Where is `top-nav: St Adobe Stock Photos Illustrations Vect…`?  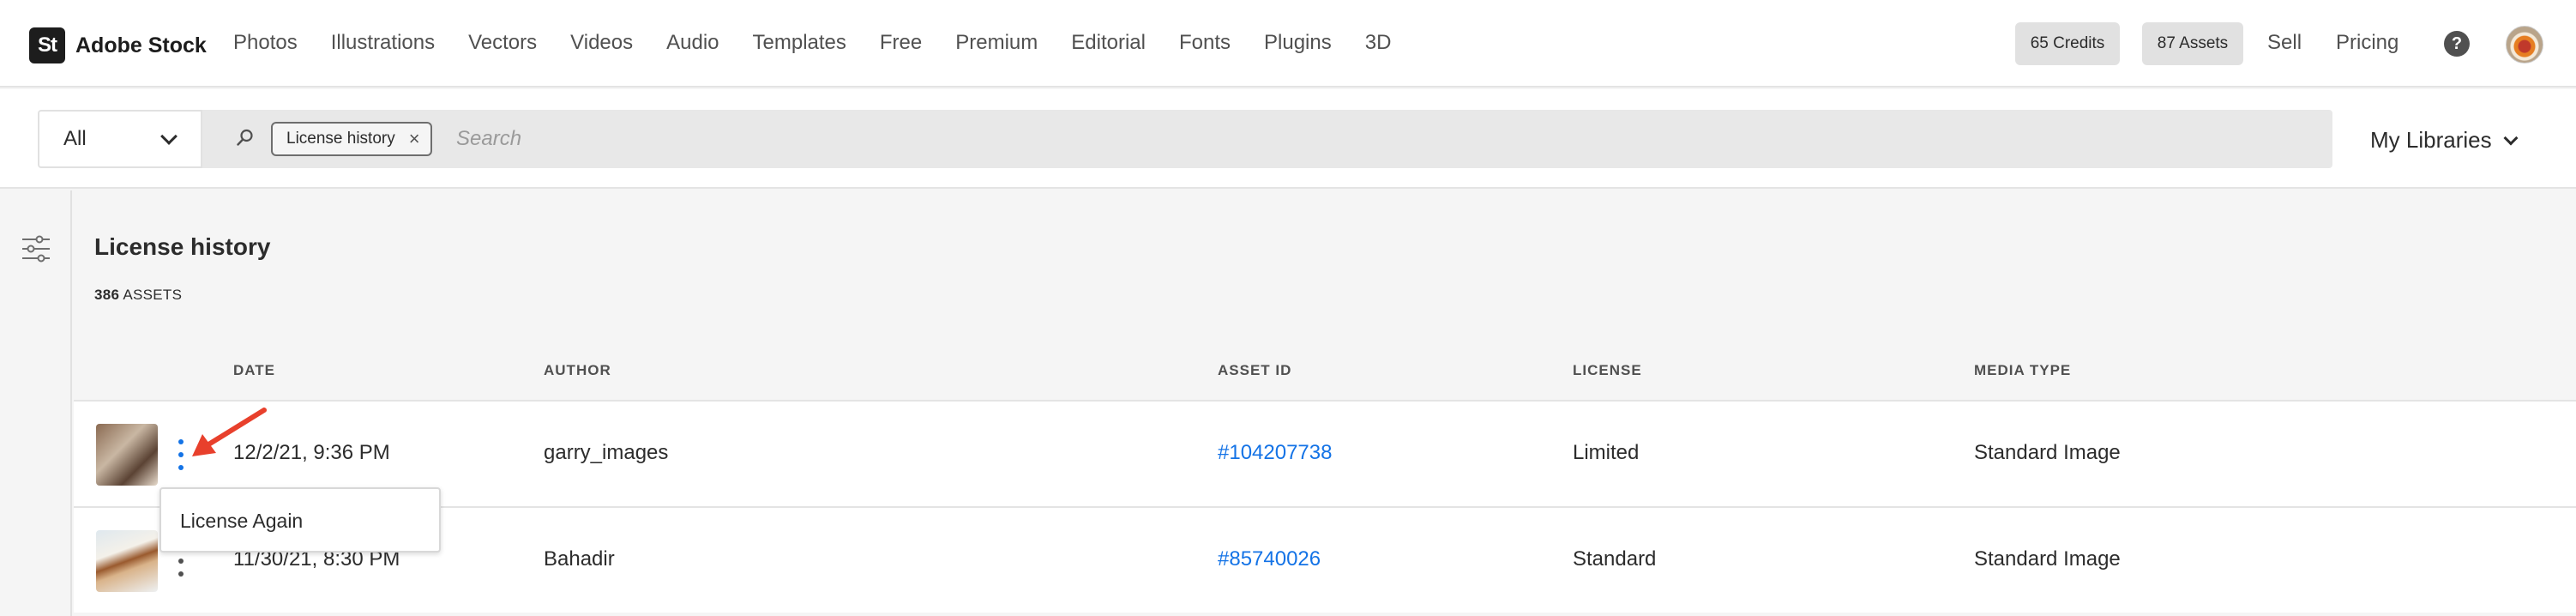 top-nav: St Adobe Stock Photos Illustrations Vect… is located at coordinates (1288, 44).